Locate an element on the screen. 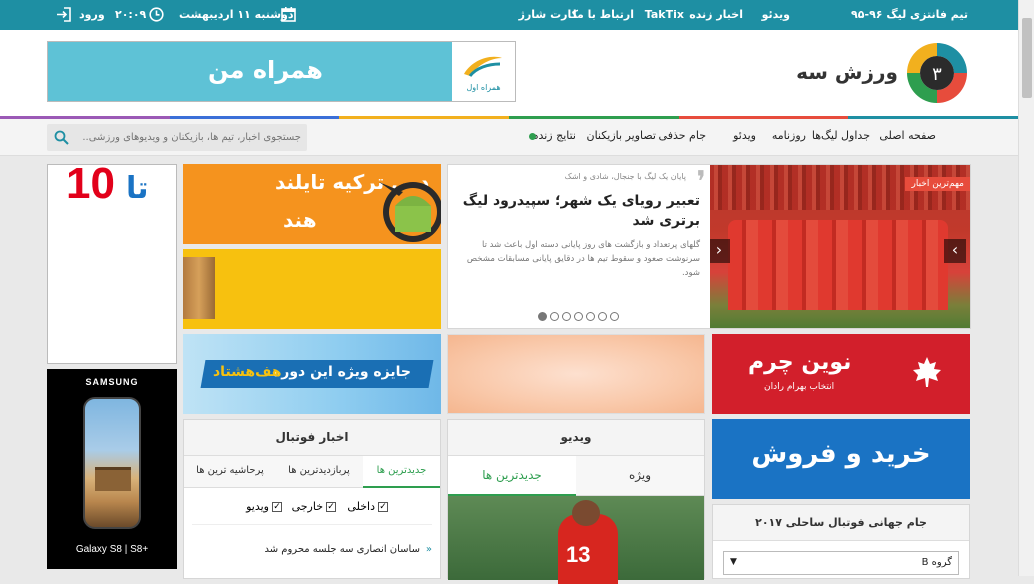 This screenshot has width=1034, height=584. samsung-ad: SAMSUNG Galaxy S8 | S8+ is located at coordinates (112, 469).